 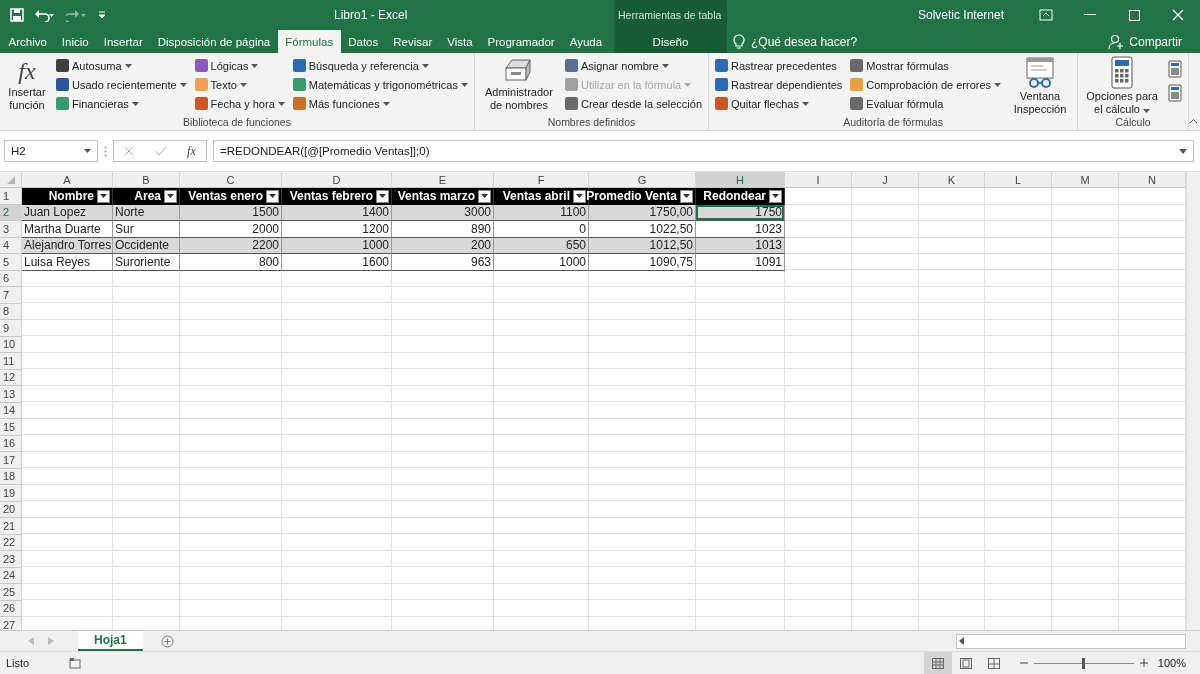 What do you see at coordinates (1071, 641) in the screenshot?
I see `horizontal-scrollbar` at bounding box center [1071, 641].